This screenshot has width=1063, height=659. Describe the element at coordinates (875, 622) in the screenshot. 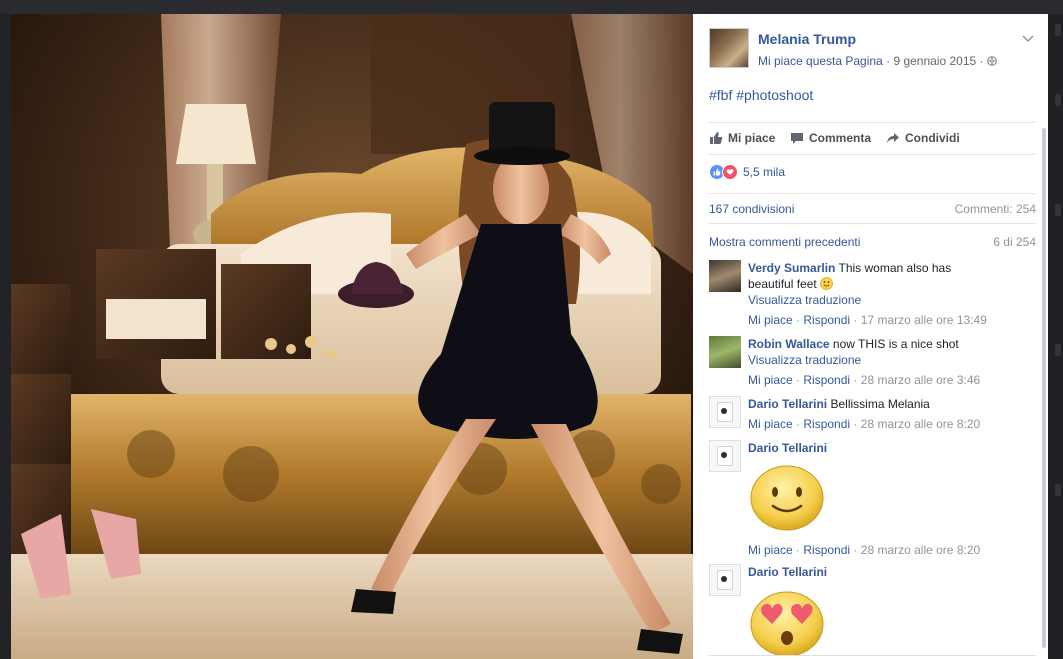

I see `heart-eyes-sticker` at that location.